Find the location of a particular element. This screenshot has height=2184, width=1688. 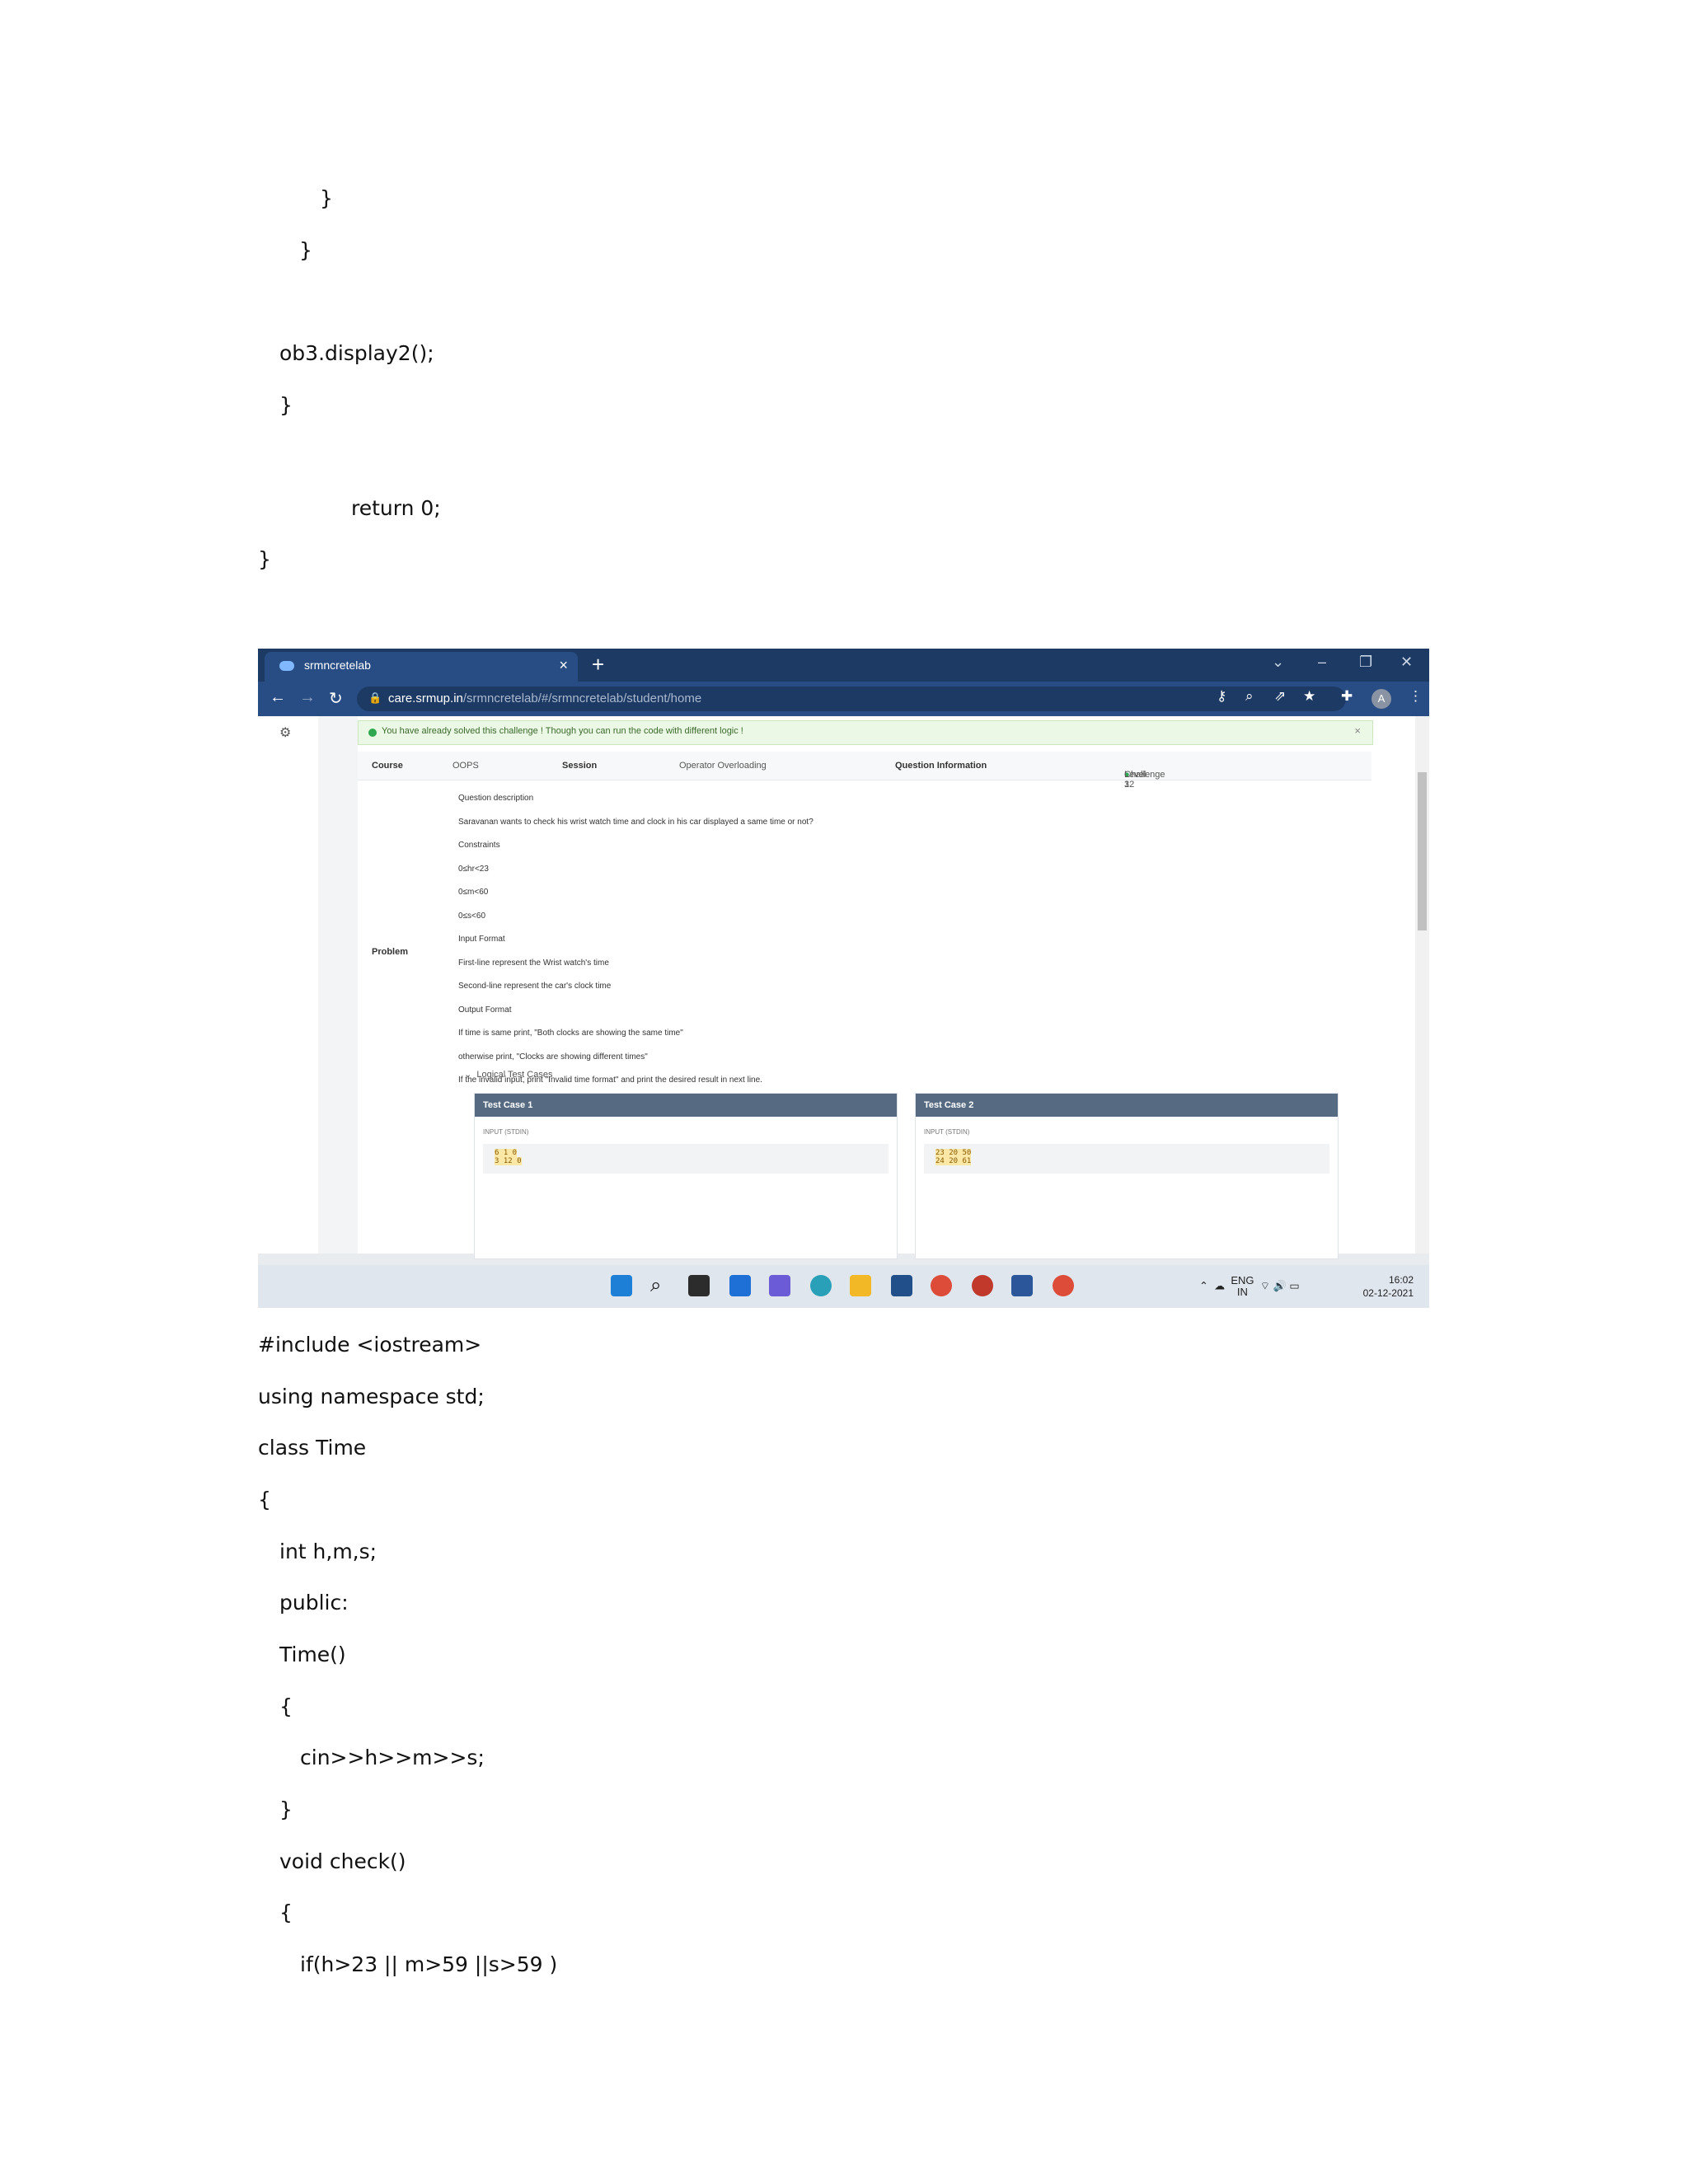

code-line: using namespace std; is located at coordinates (372, 1396).